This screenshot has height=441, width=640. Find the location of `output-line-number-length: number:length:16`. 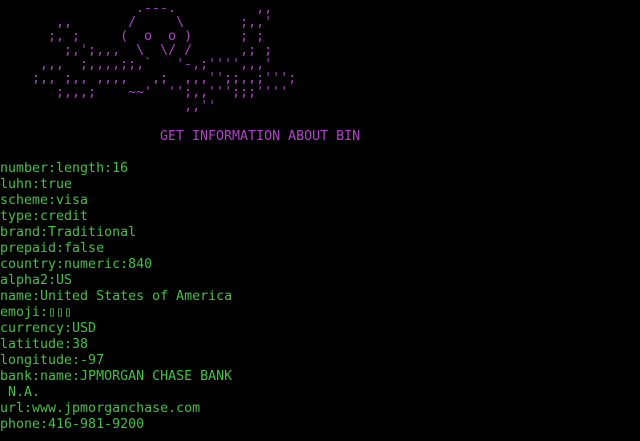

output-line-number-length: number:length:16 is located at coordinates (64, 168).